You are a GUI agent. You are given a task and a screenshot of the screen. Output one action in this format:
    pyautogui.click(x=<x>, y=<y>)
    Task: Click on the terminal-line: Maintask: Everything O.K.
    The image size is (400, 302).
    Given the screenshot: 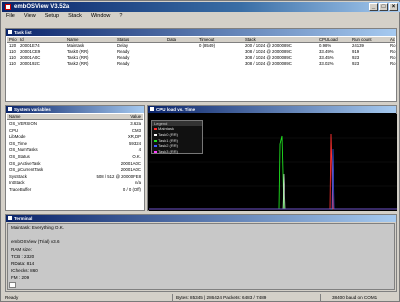 What is the action you would take?
    pyautogui.click(x=38, y=227)
    